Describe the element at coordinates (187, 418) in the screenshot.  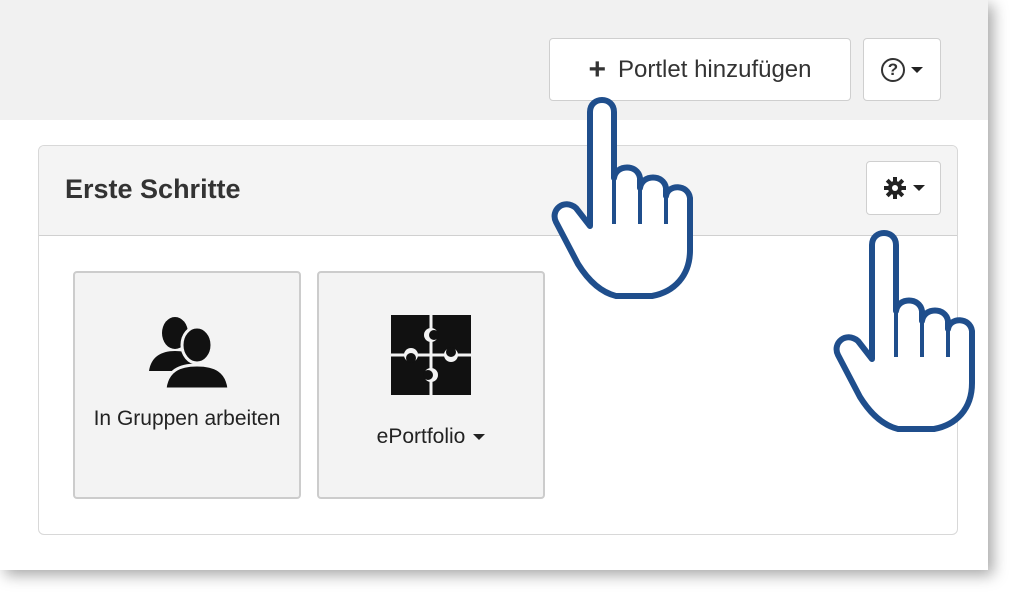
I see `tile-label: In Gruppen arbeiten` at that location.